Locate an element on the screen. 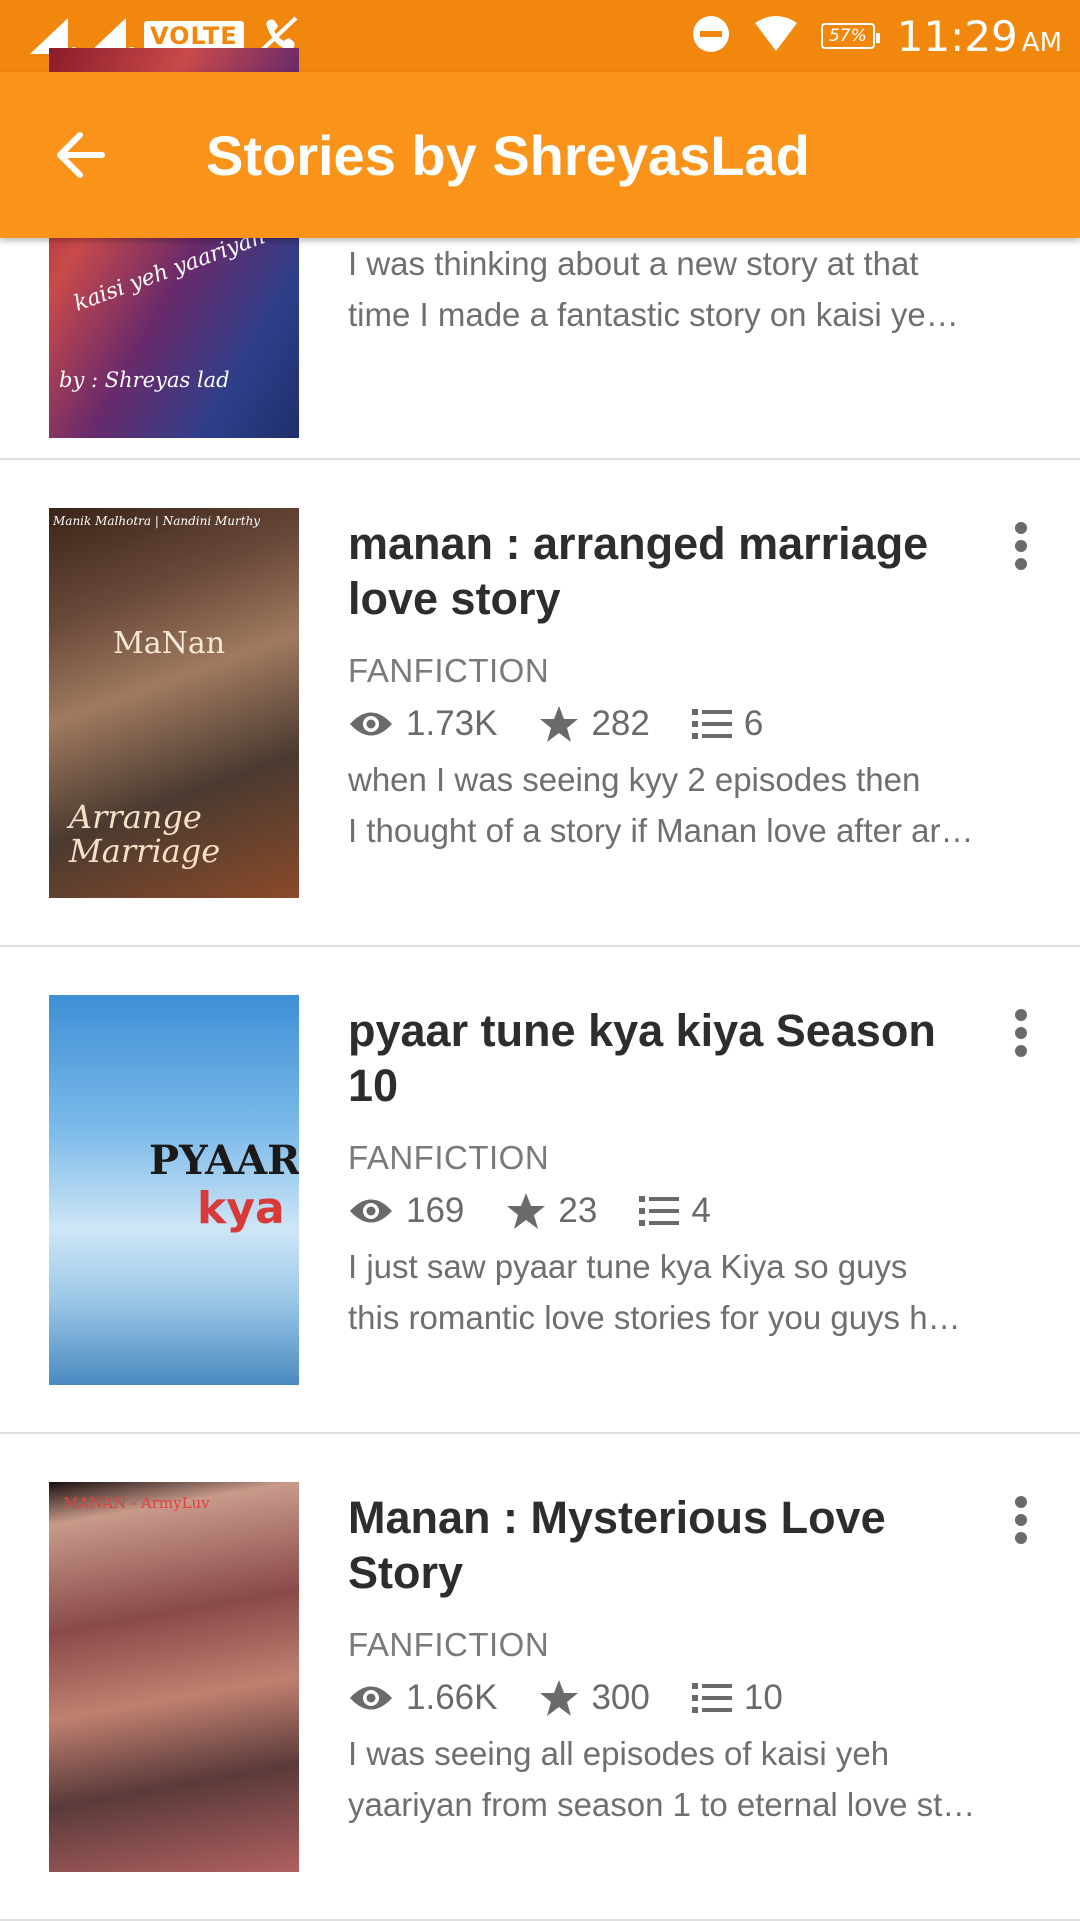  story-stats: 169 23 4 is located at coordinates (694, 1211).